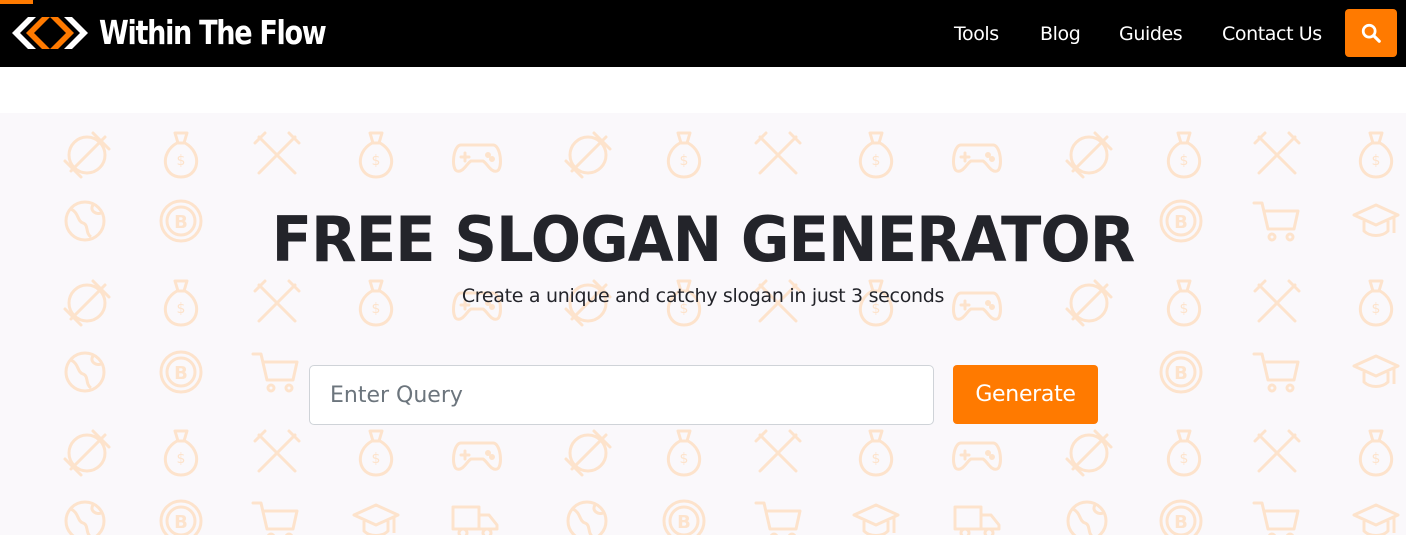 This screenshot has width=1406, height=547. I want to click on query-input, so click(621, 395).